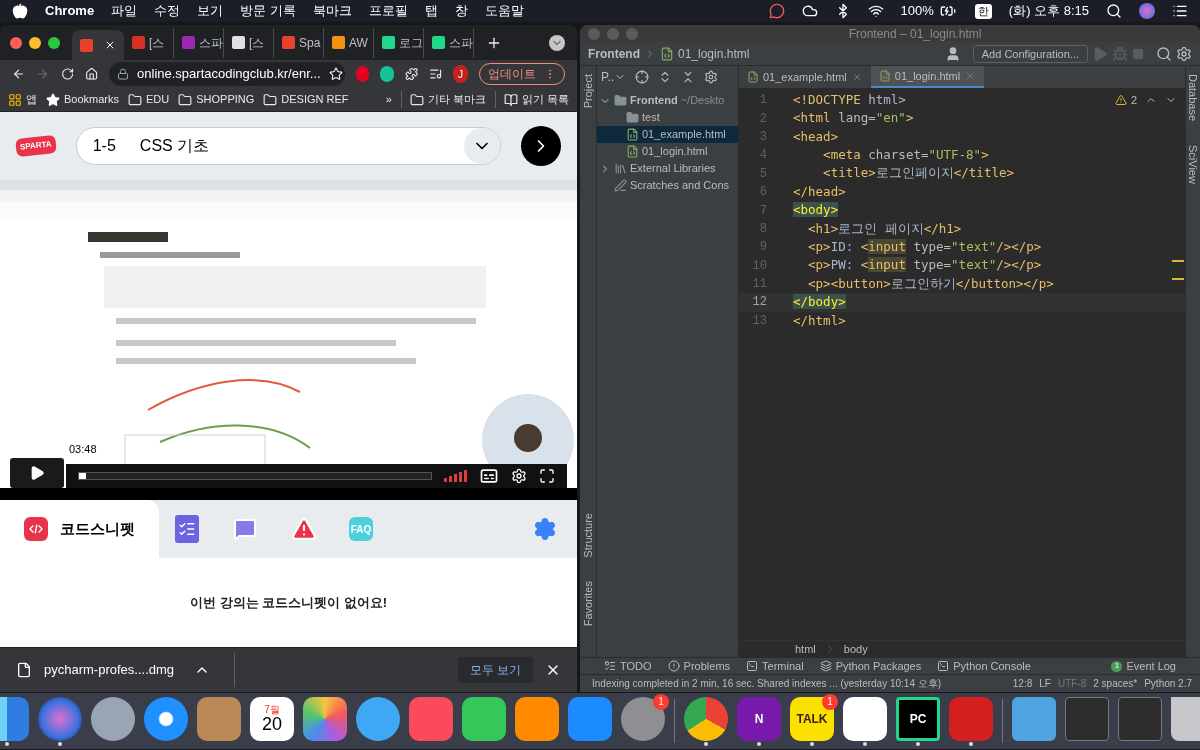 The image size is (1200, 750). What do you see at coordinates (1022, 683) in the screenshot?
I see `caret-position: 12:8` at bounding box center [1022, 683].